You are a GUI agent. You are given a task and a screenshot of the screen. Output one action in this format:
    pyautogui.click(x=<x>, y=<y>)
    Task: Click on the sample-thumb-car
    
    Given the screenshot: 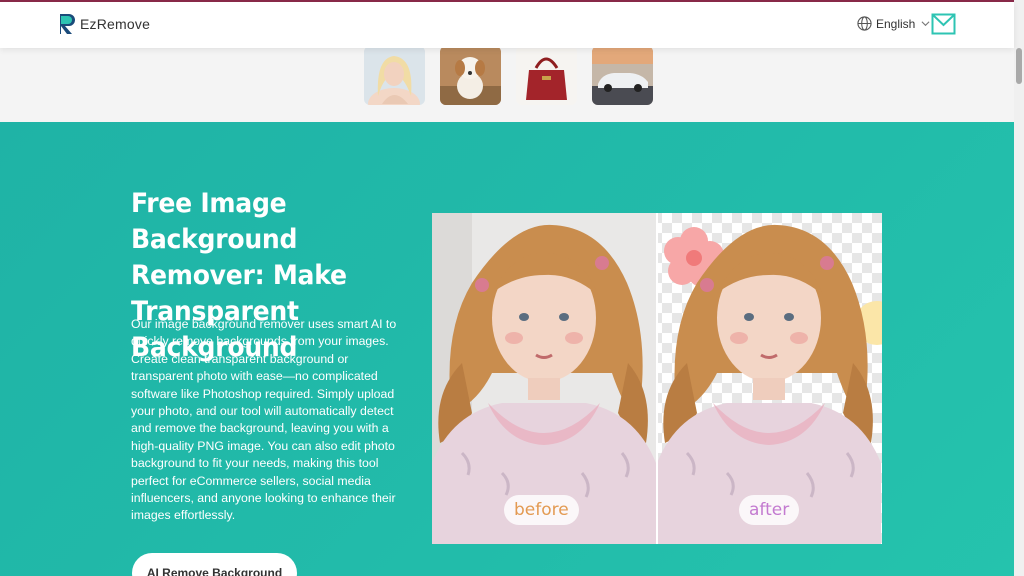 What is the action you would take?
    pyautogui.click(x=622, y=75)
    